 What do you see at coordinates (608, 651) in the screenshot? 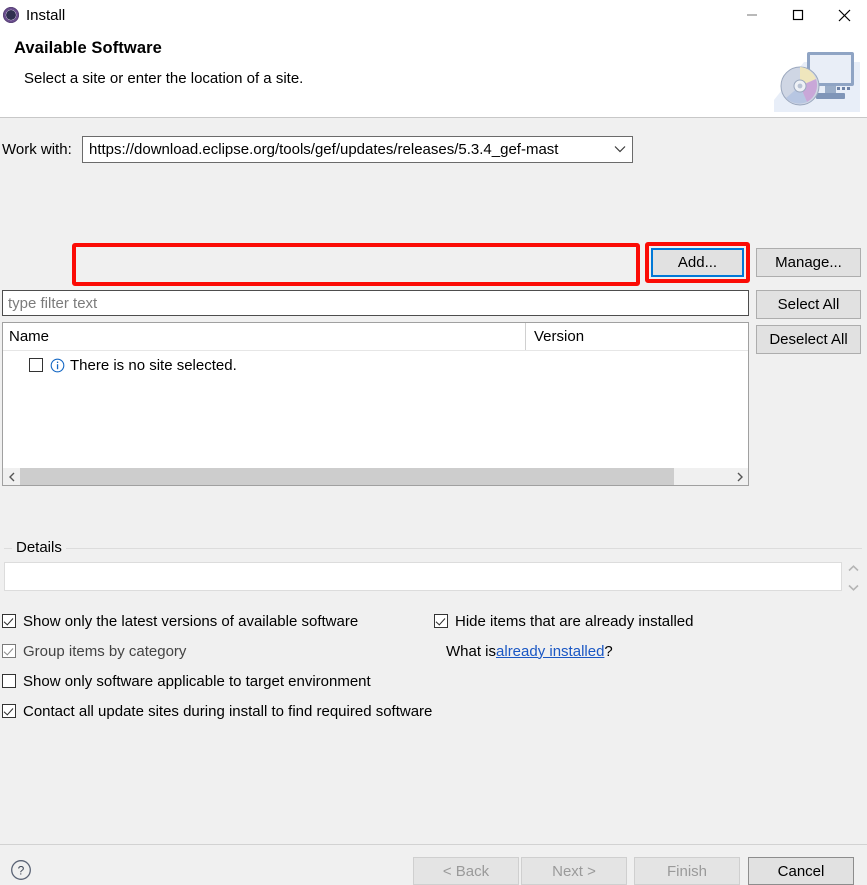
I see `what-is-suffix: ?` at bounding box center [608, 651].